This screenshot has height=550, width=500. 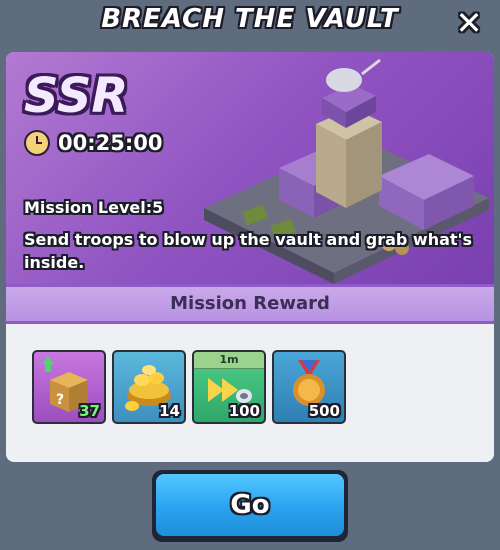 What do you see at coordinates (324, 411) in the screenshot?
I see `reward-count: 500` at bounding box center [324, 411].